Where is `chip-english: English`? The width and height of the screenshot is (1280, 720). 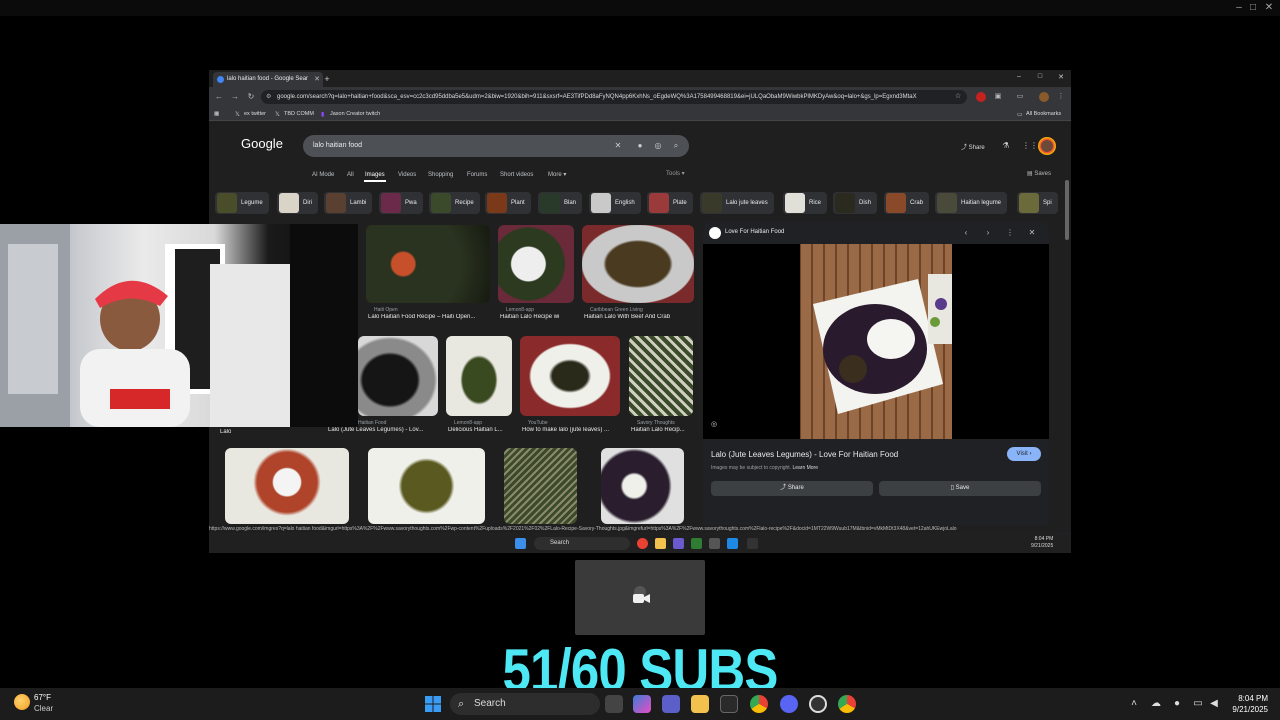 chip-english: English is located at coordinates (615, 203).